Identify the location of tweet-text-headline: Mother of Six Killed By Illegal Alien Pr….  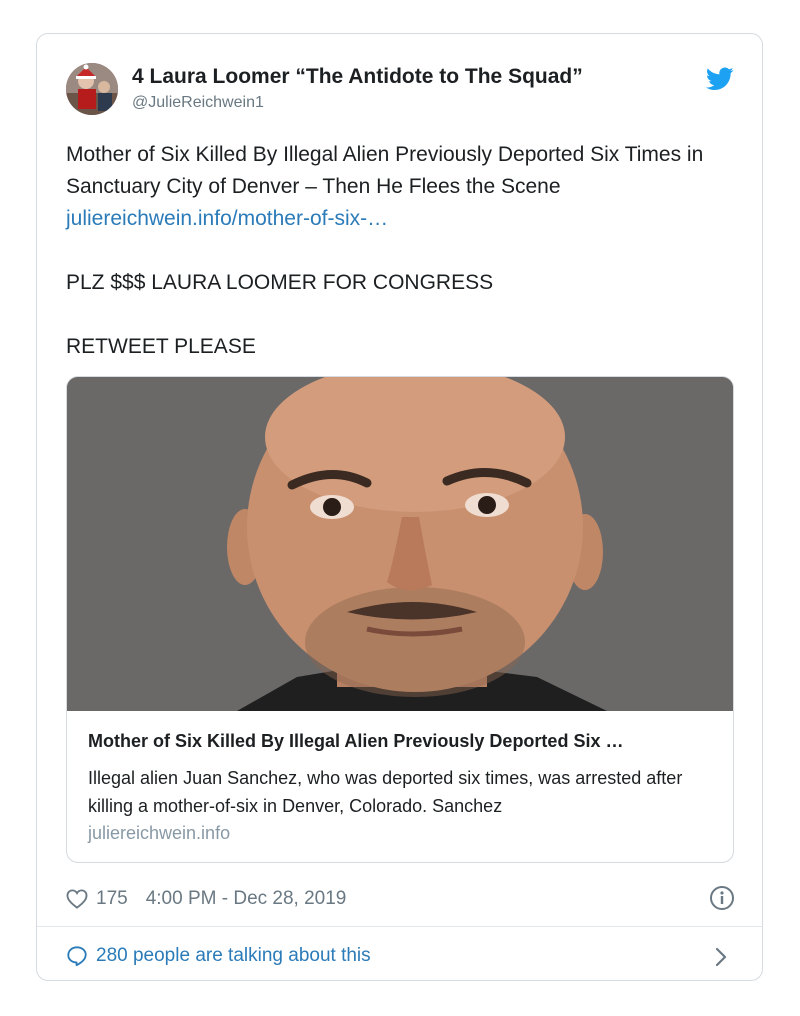
(385, 170).